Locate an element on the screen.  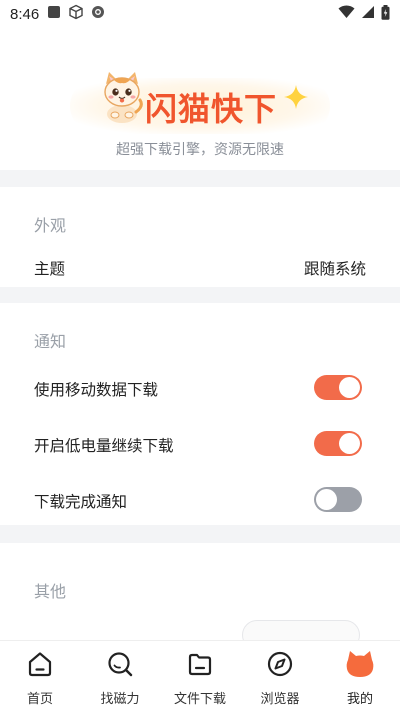
battery-icon is located at coordinates (385, 14).